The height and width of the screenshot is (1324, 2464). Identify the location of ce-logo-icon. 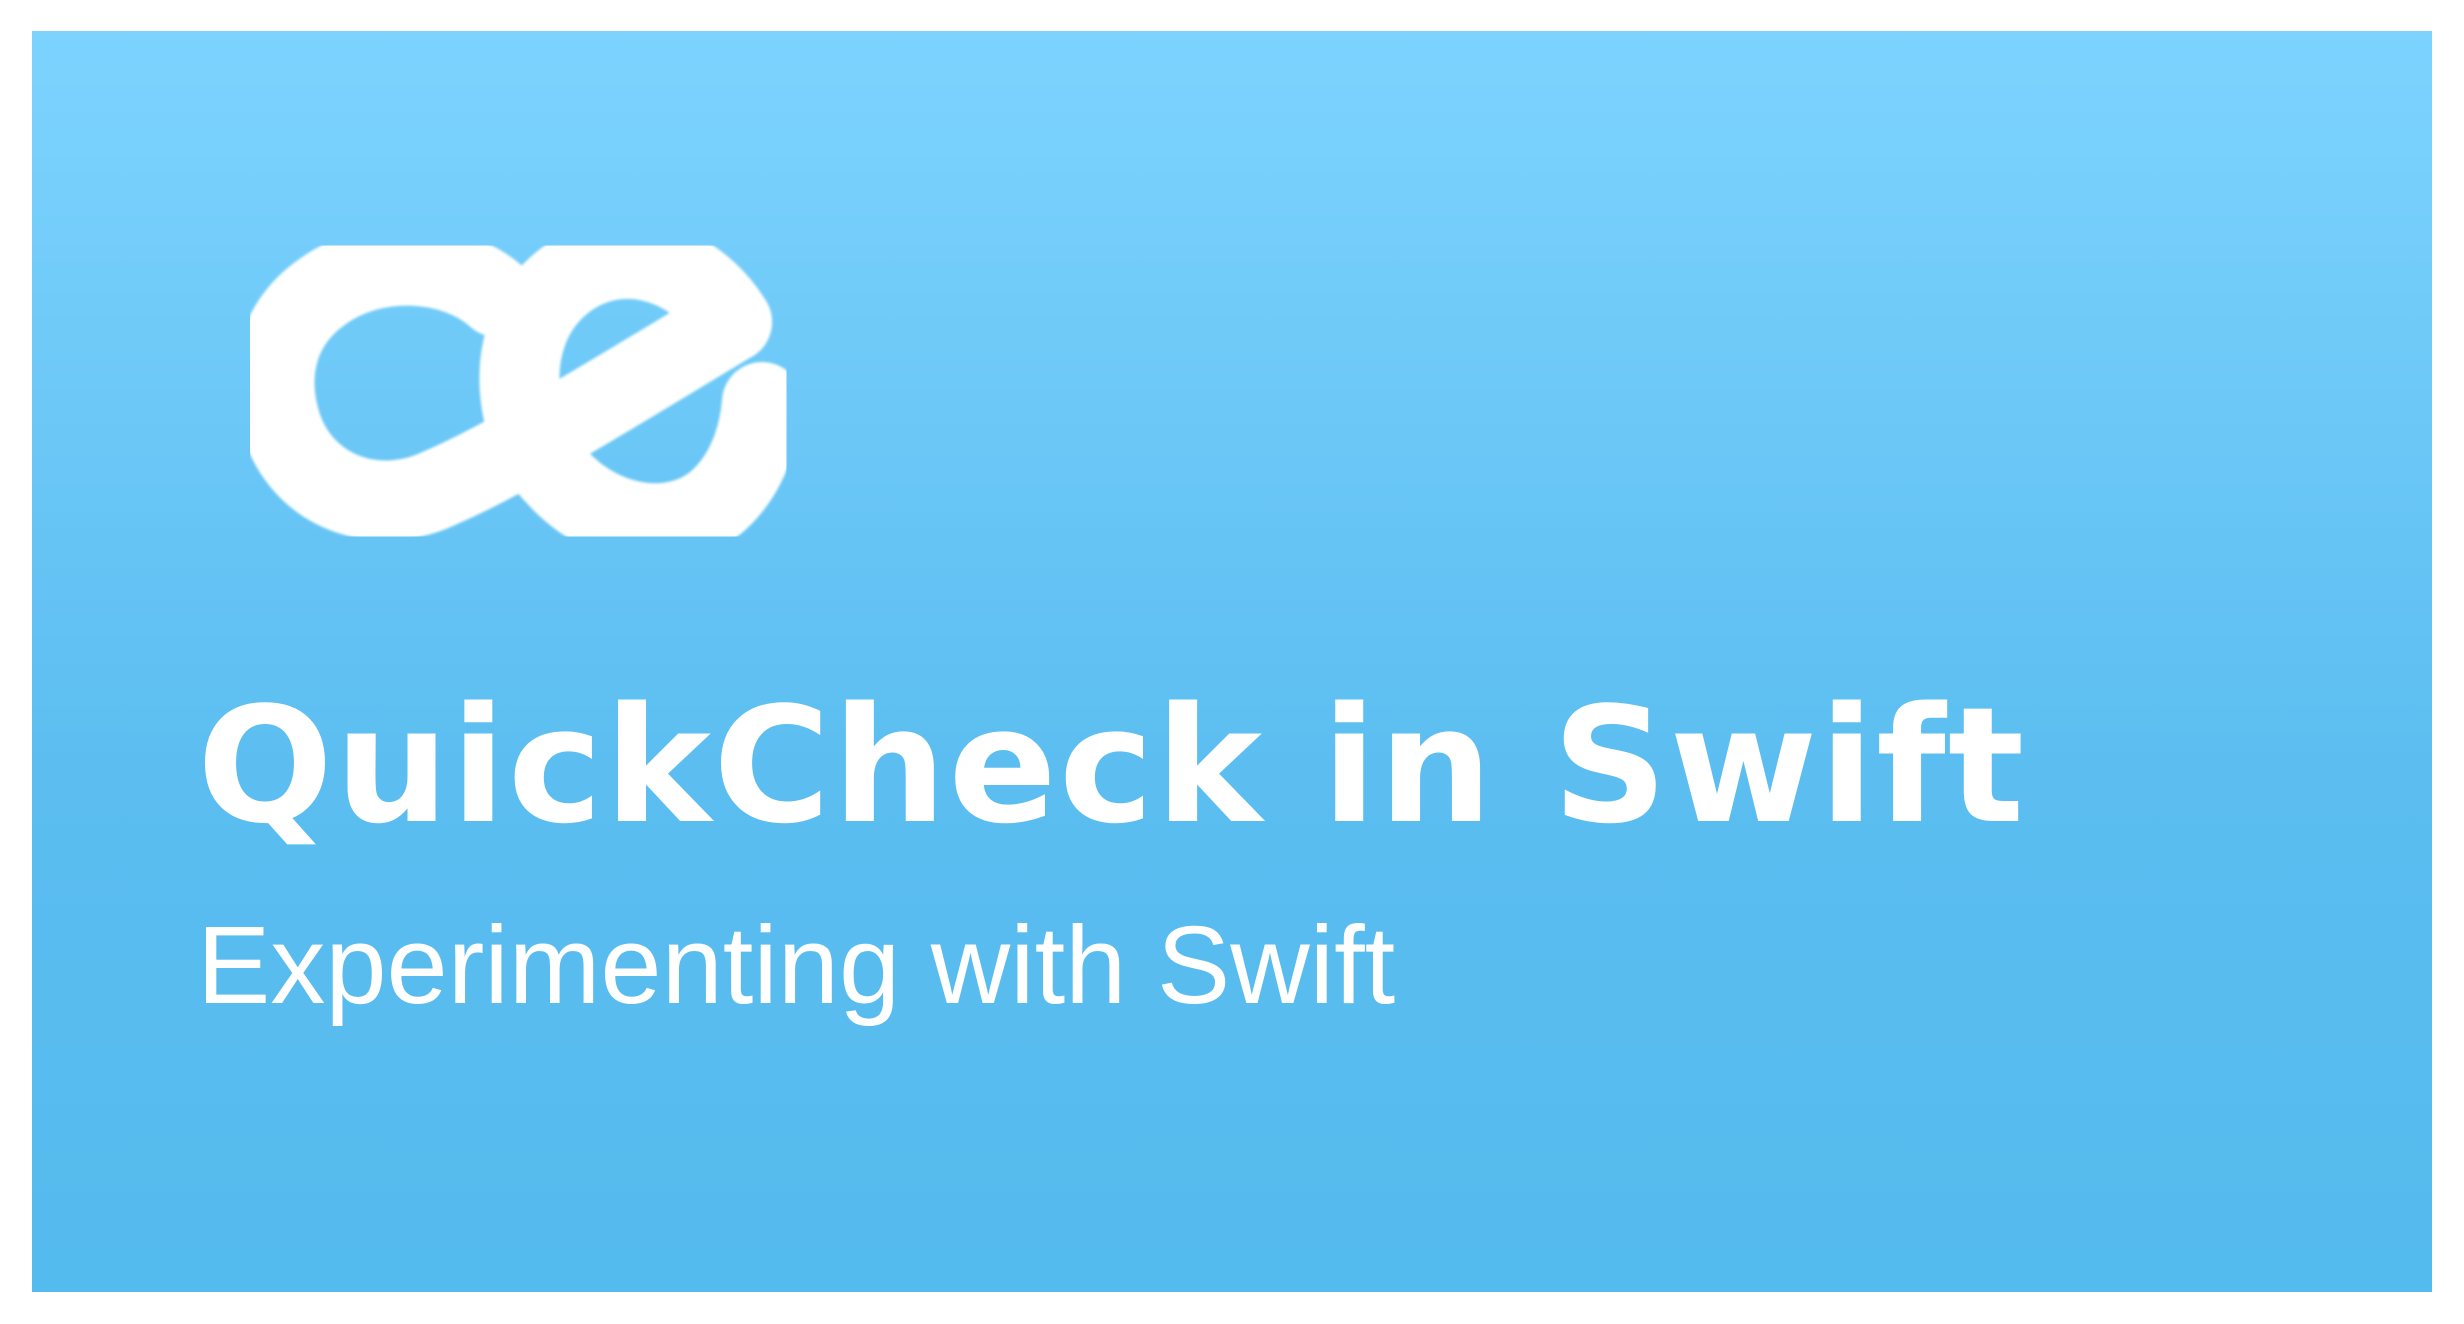
(518, 391).